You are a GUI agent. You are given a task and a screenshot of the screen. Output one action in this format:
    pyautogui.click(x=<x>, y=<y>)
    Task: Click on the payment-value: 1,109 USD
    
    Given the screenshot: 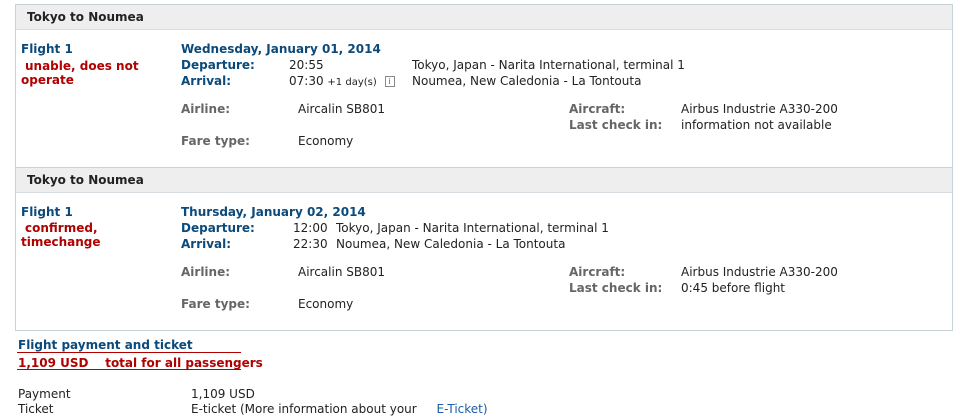 What is the action you would take?
    pyautogui.click(x=223, y=394)
    